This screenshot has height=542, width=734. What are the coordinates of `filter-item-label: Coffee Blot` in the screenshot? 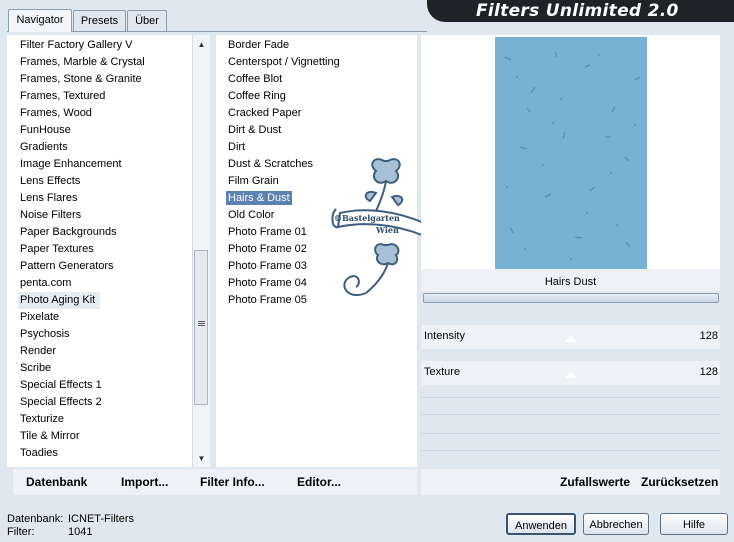 It's located at (255, 79).